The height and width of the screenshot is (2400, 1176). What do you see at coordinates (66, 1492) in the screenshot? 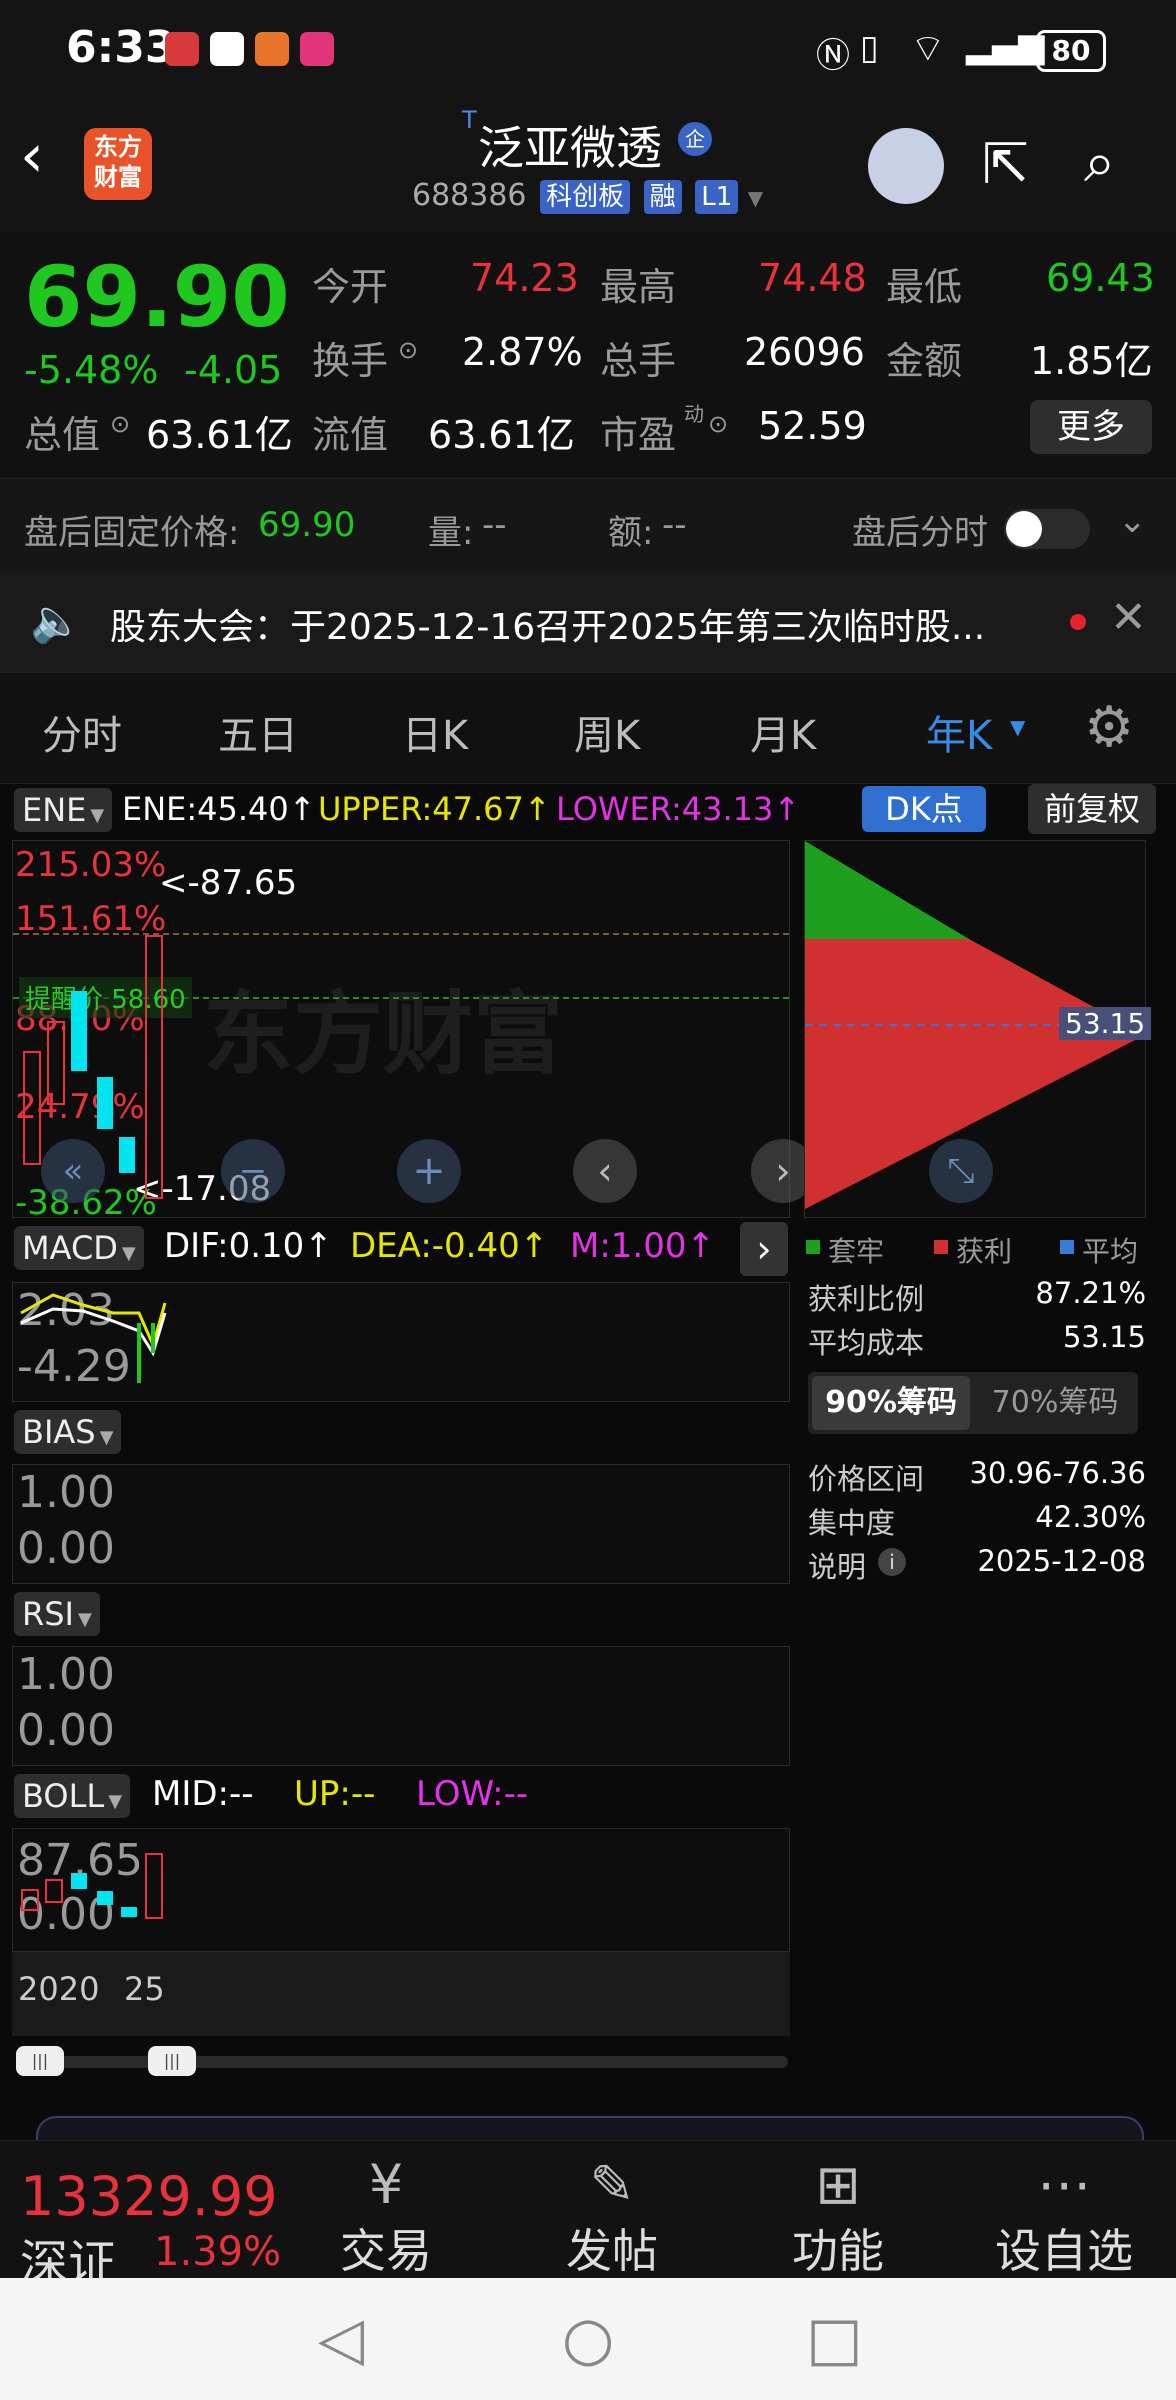
I see `bias-y-top: 1.00` at bounding box center [66, 1492].